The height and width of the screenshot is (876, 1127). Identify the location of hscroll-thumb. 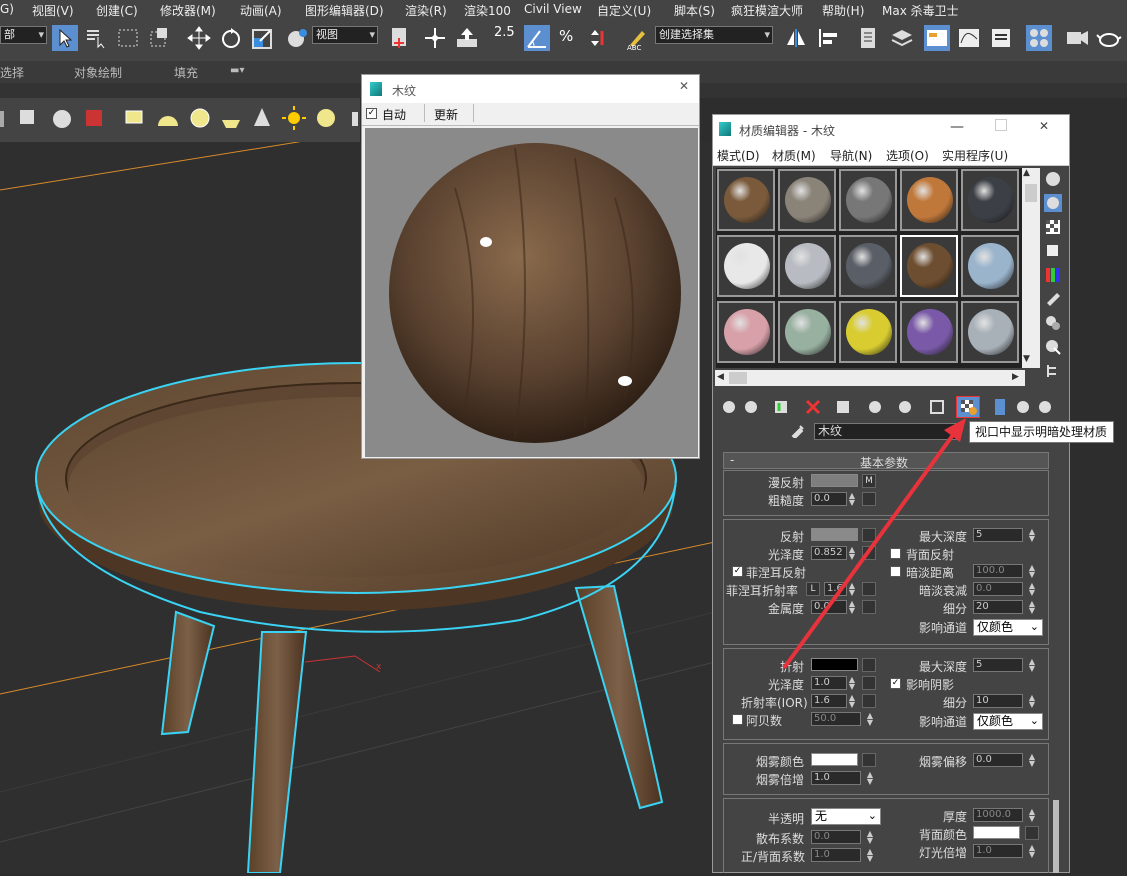
(738, 378).